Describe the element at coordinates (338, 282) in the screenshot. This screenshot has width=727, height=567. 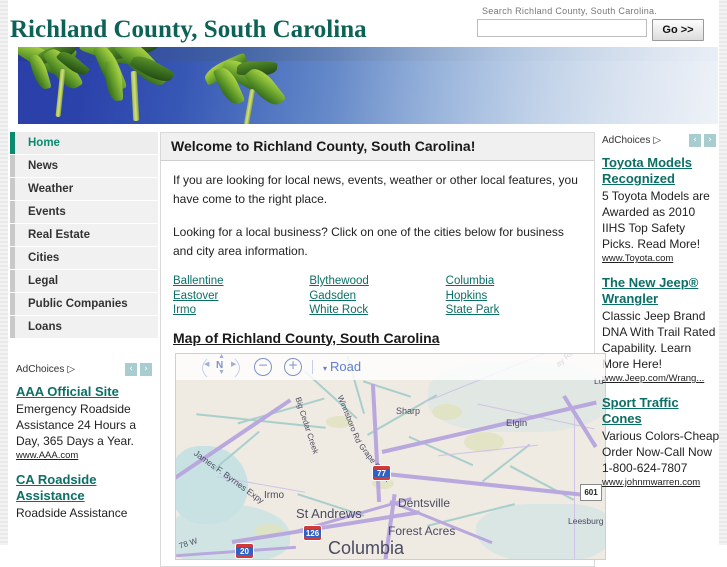
I see `city-link-blythewood: Blythewood` at that location.